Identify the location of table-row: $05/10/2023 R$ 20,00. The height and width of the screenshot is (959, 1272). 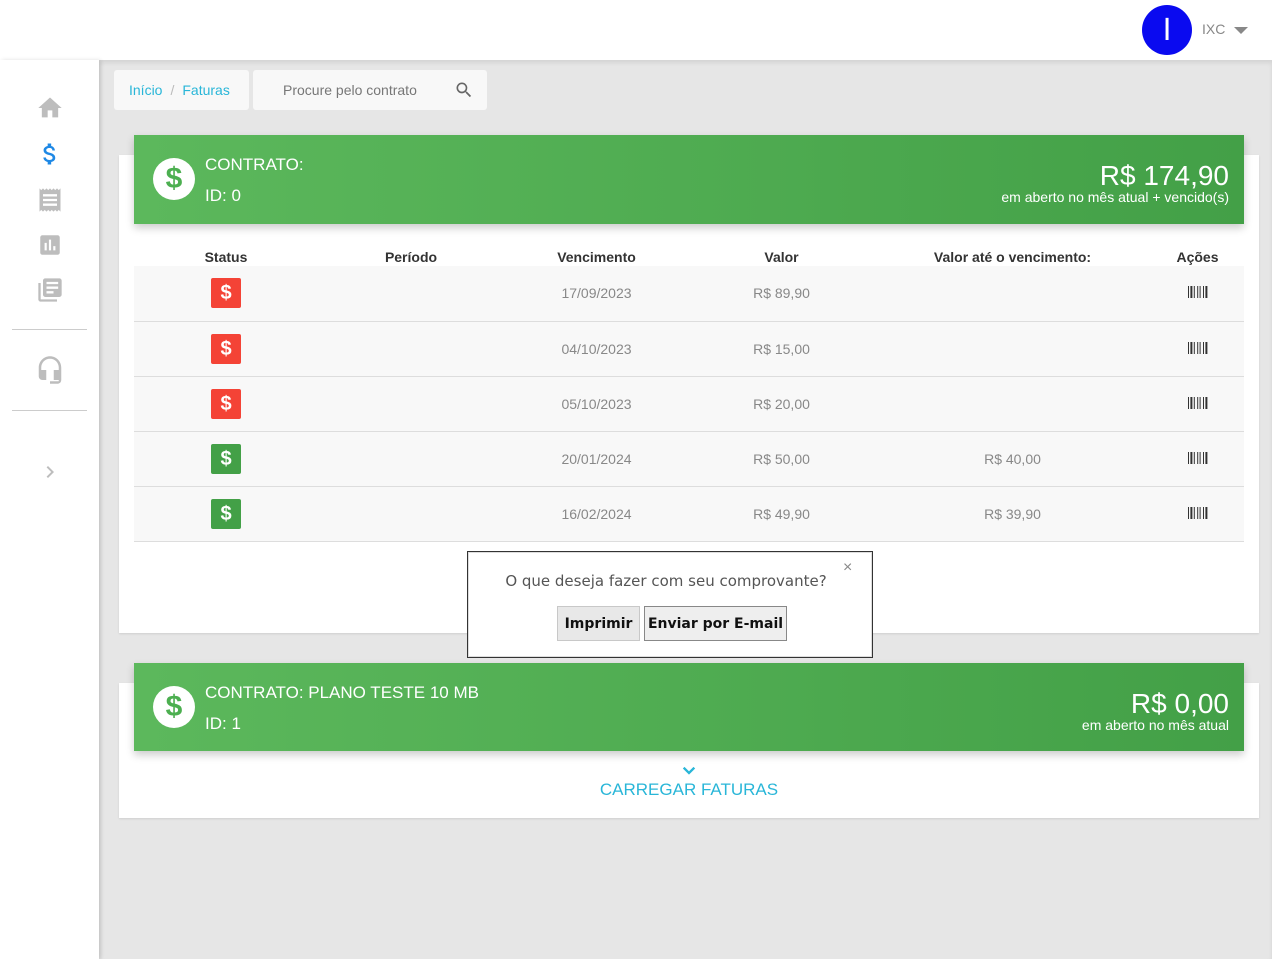
(689, 404).